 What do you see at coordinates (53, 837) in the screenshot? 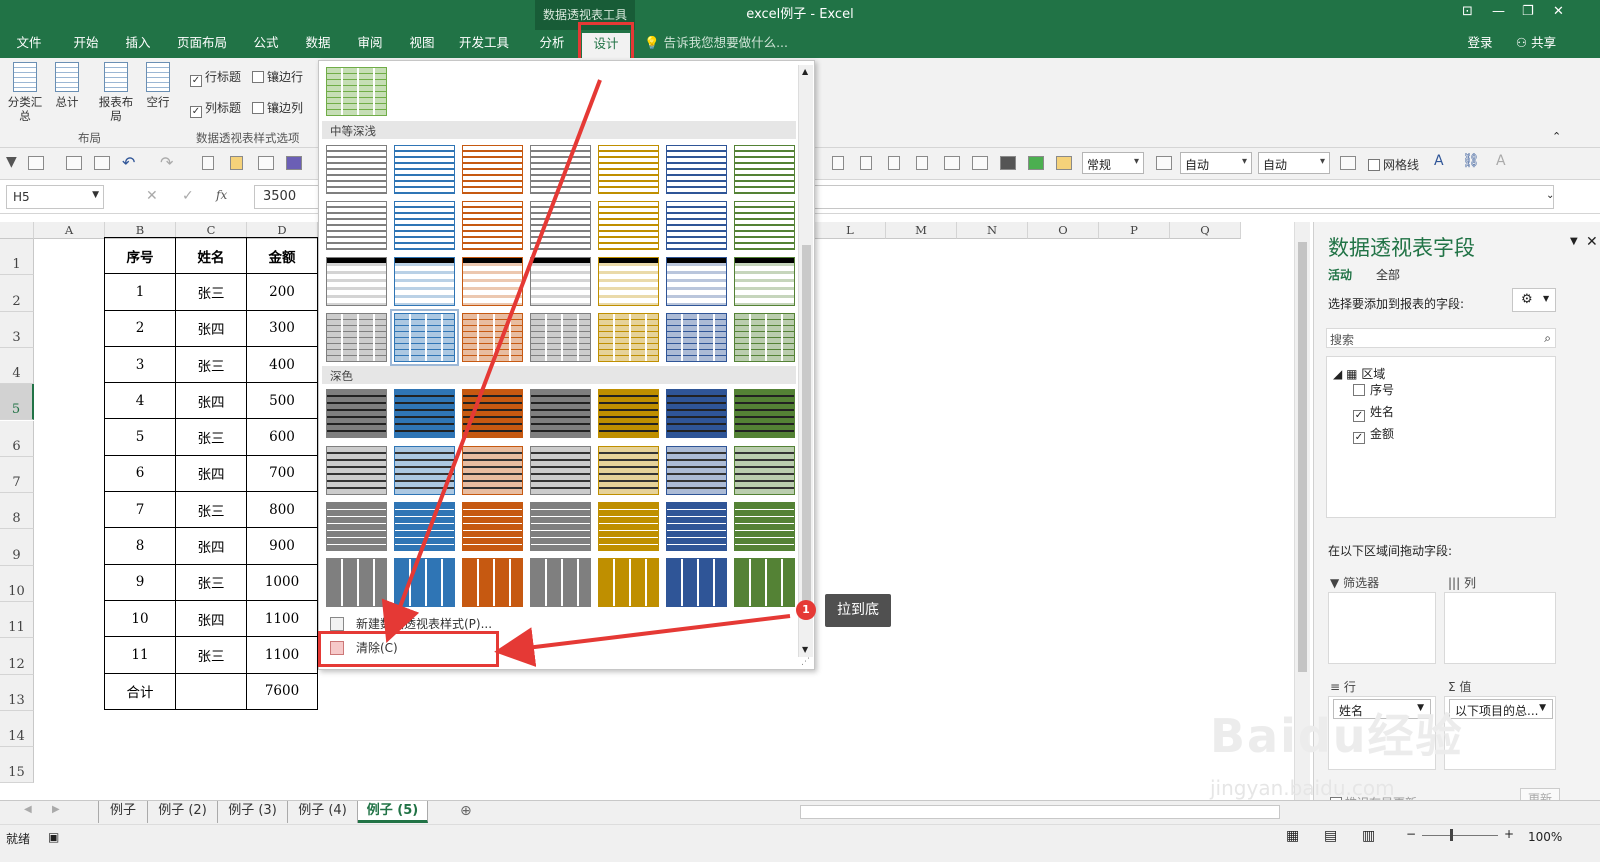
I see `macro-record-icon: ▣` at bounding box center [53, 837].